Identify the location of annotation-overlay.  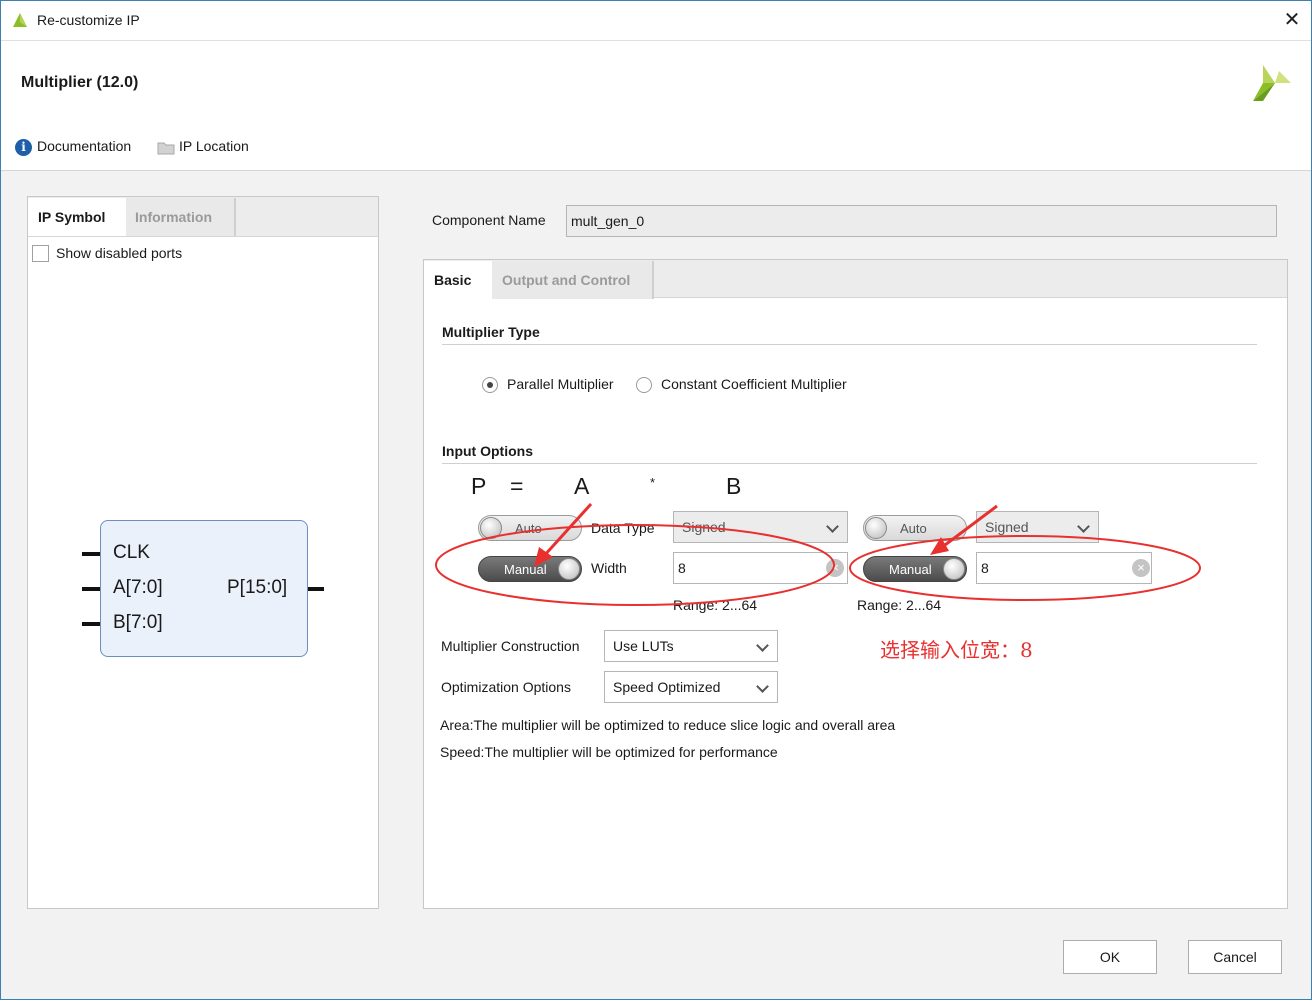
(818, 554).